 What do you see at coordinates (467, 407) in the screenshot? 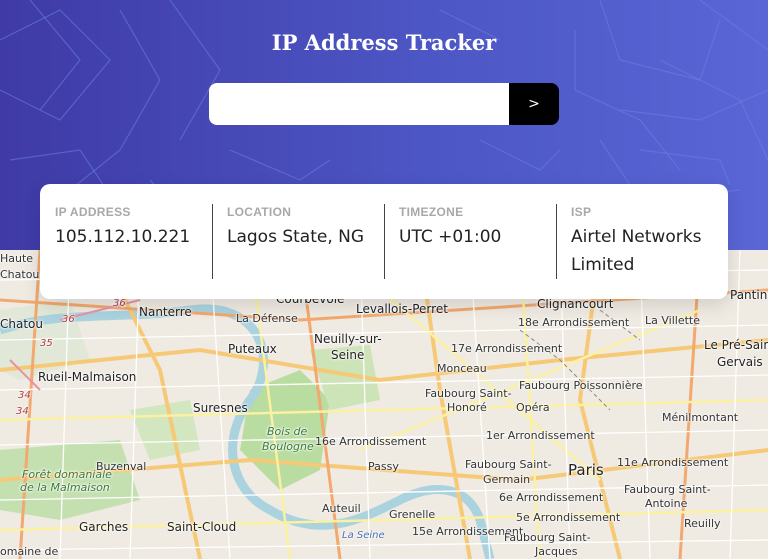
I see `map-label: Honoré` at bounding box center [467, 407].